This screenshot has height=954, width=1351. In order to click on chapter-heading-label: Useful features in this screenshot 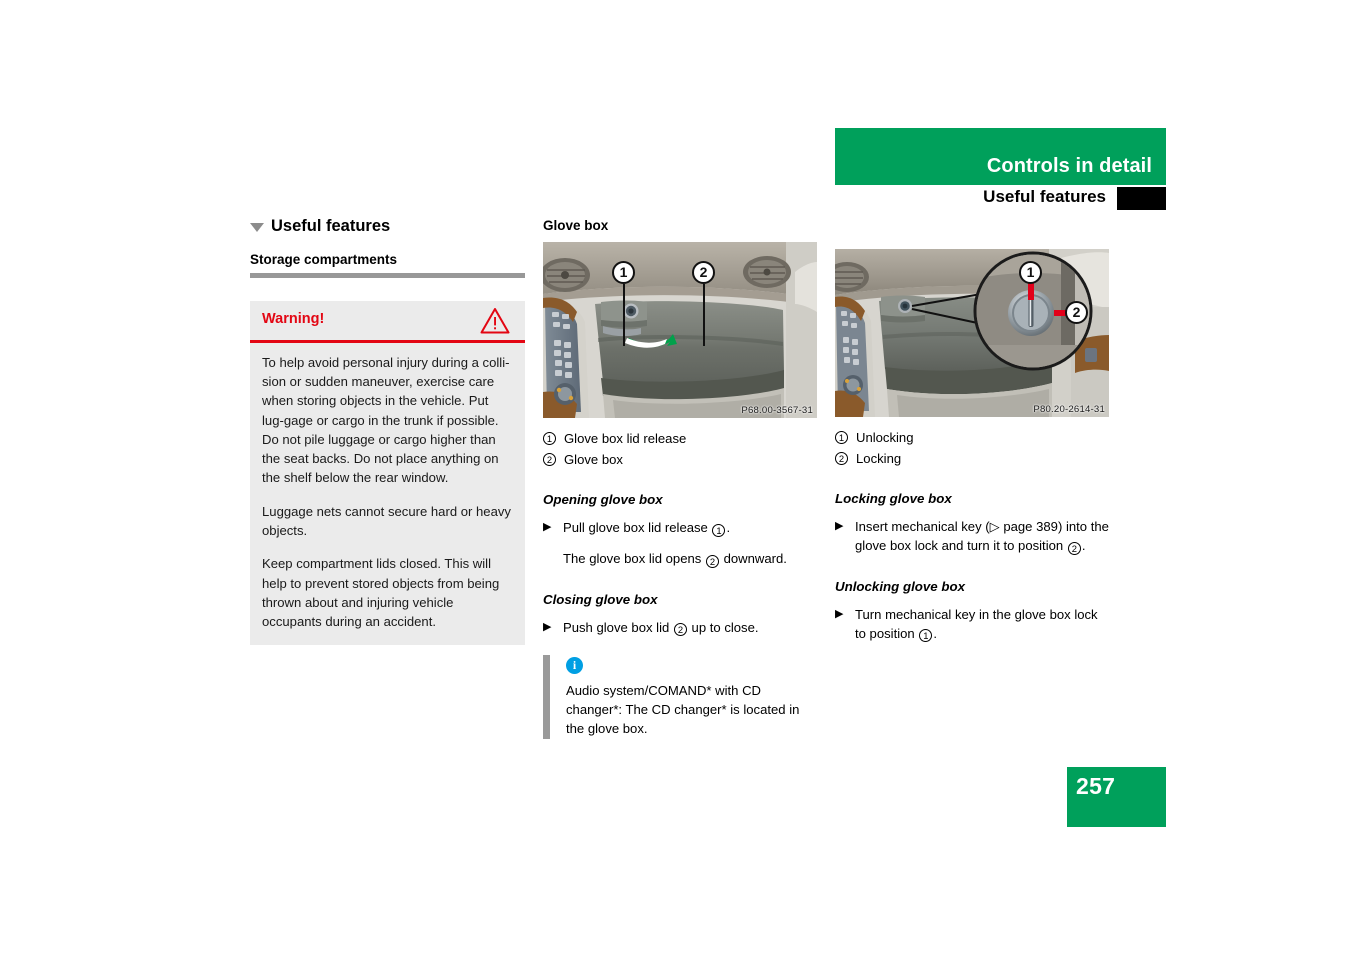, I will do `click(331, 226)`.